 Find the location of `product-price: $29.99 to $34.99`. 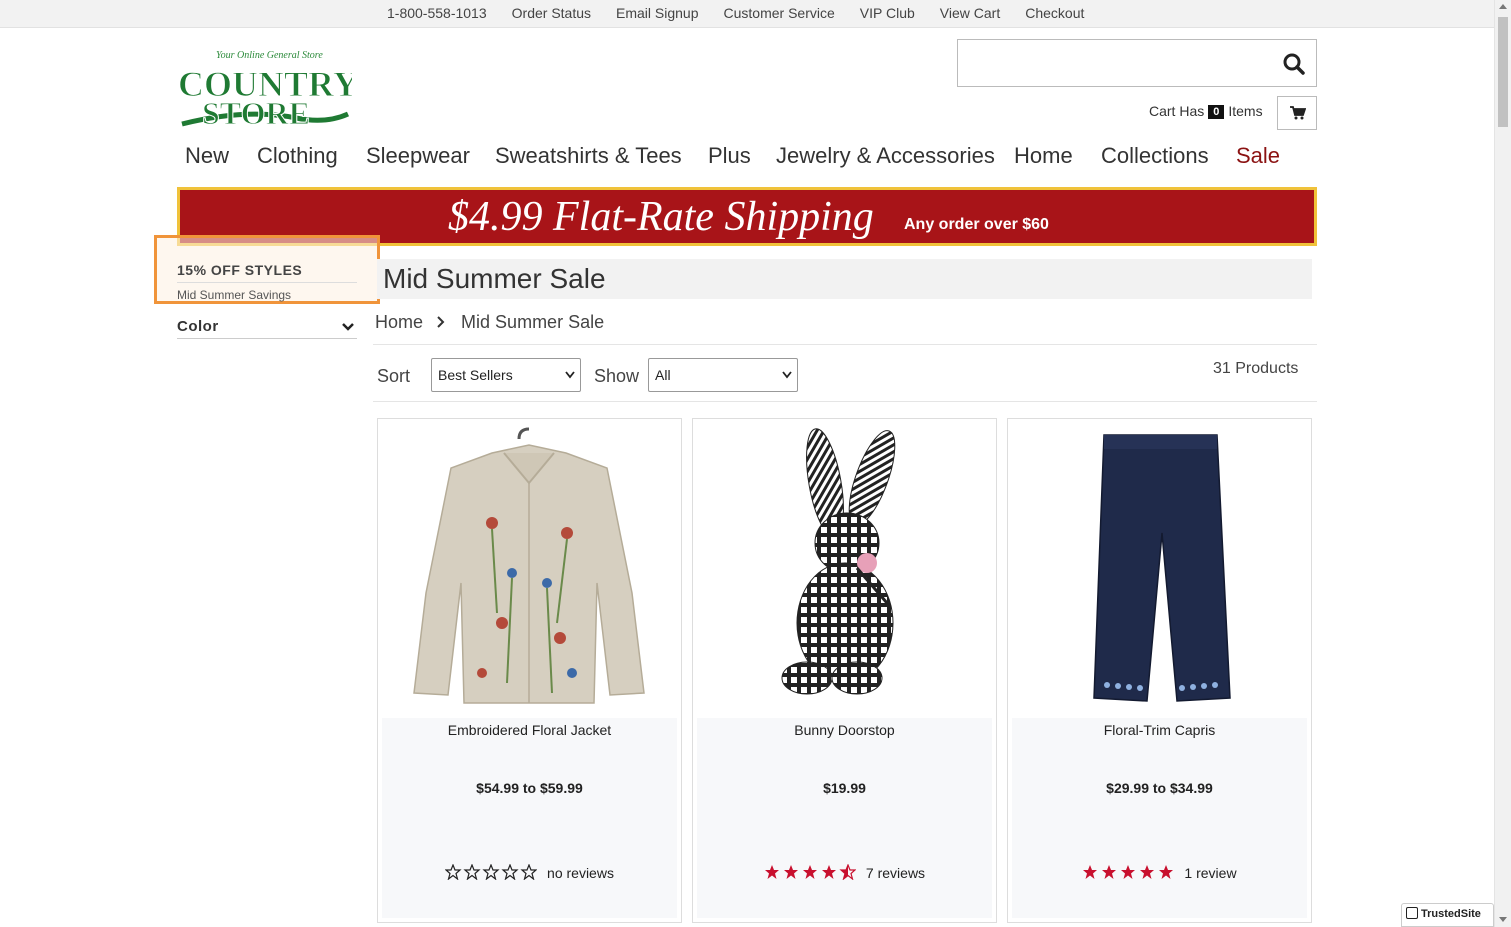

product-price: $29.99 to $34.99 is located at coordinates (1159, 788).